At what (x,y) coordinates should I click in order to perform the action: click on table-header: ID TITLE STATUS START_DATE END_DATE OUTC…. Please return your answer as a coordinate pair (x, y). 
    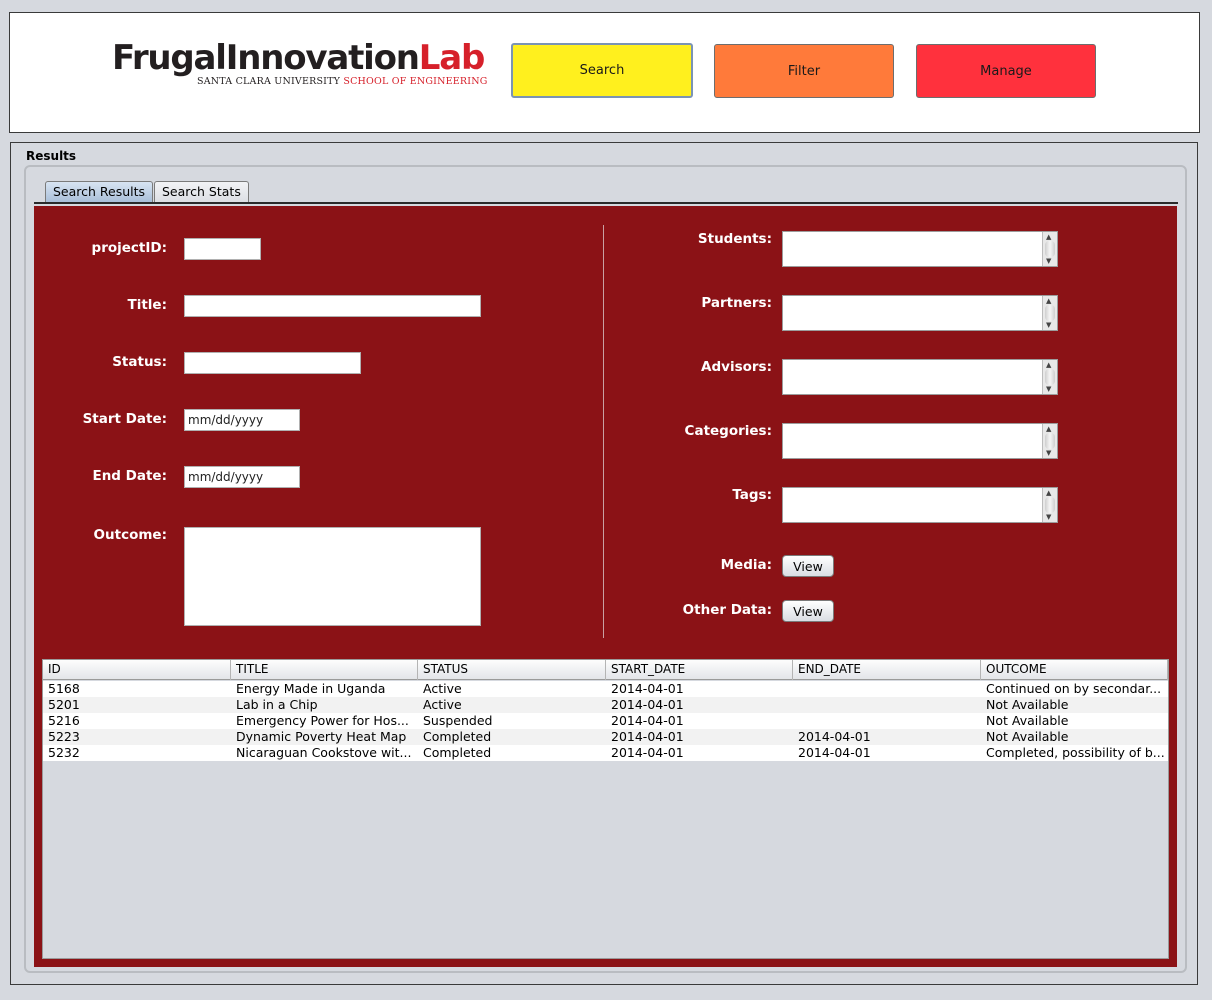
    Looking at the image, I should click on (605, 670).